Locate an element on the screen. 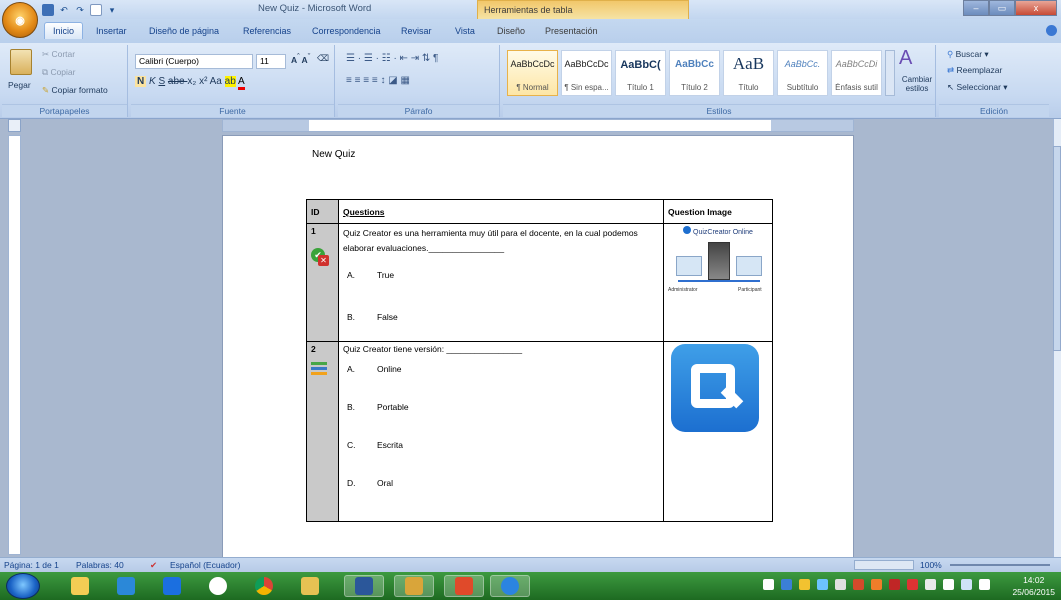 Image resolution: width=1061 pixels, height=600 pixels. vertical-scroll-thumb is located at coordinates (1057, 248).